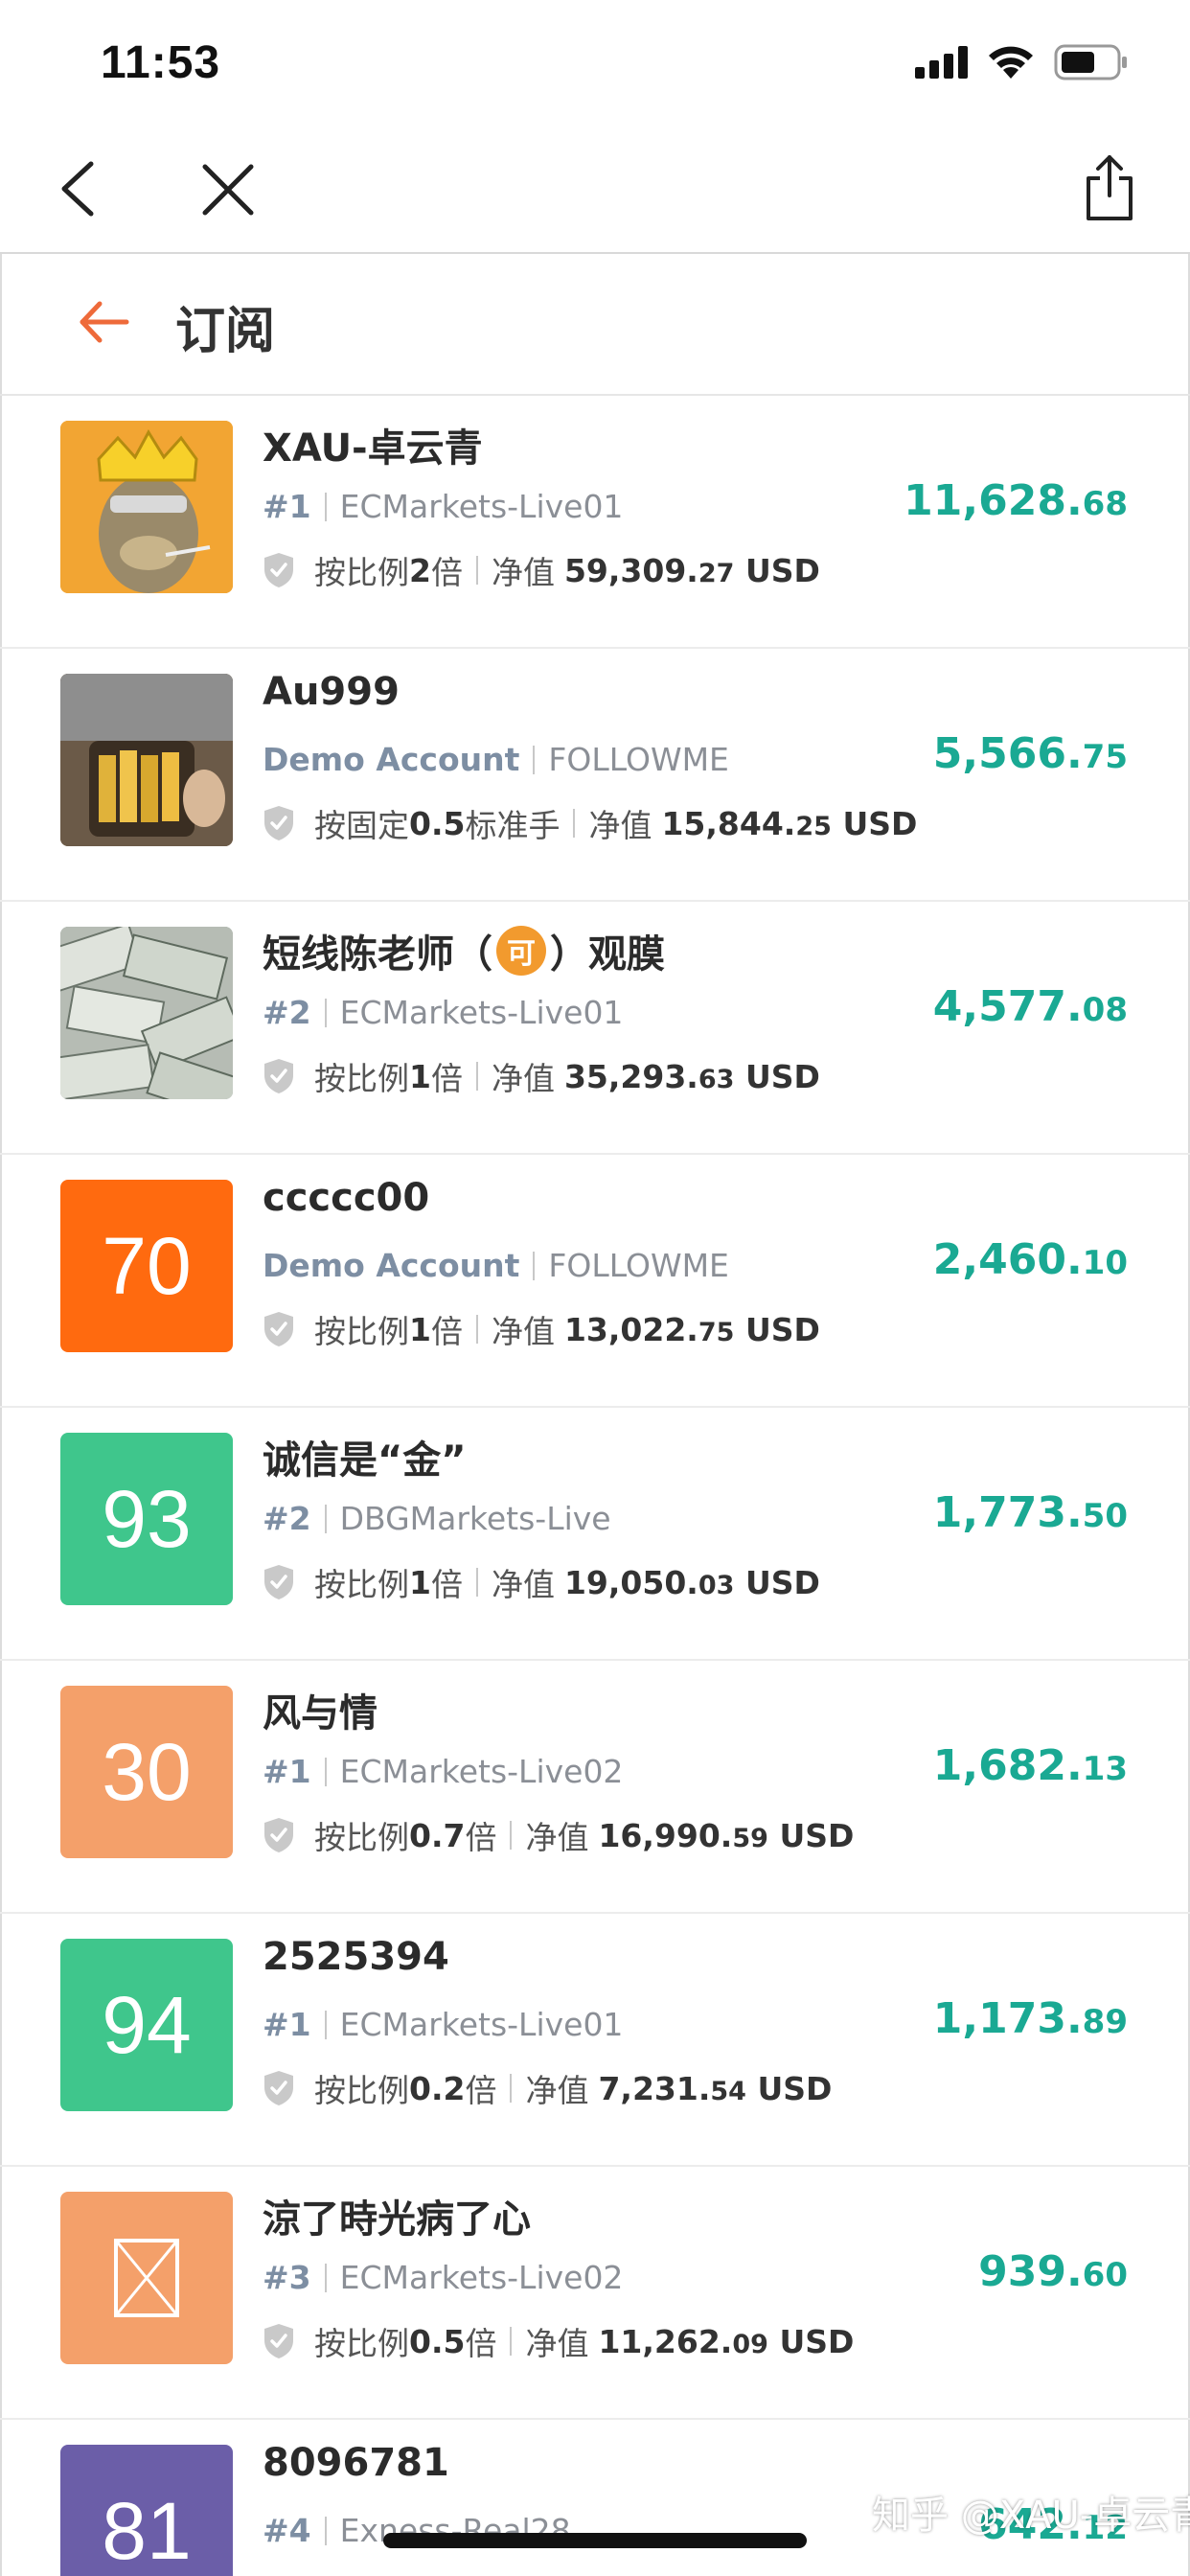  What do you see at coordinates (1105, 1010) in the screenshot?
I see `profit-decimal: 08` at bounding box center [1105, 1010].